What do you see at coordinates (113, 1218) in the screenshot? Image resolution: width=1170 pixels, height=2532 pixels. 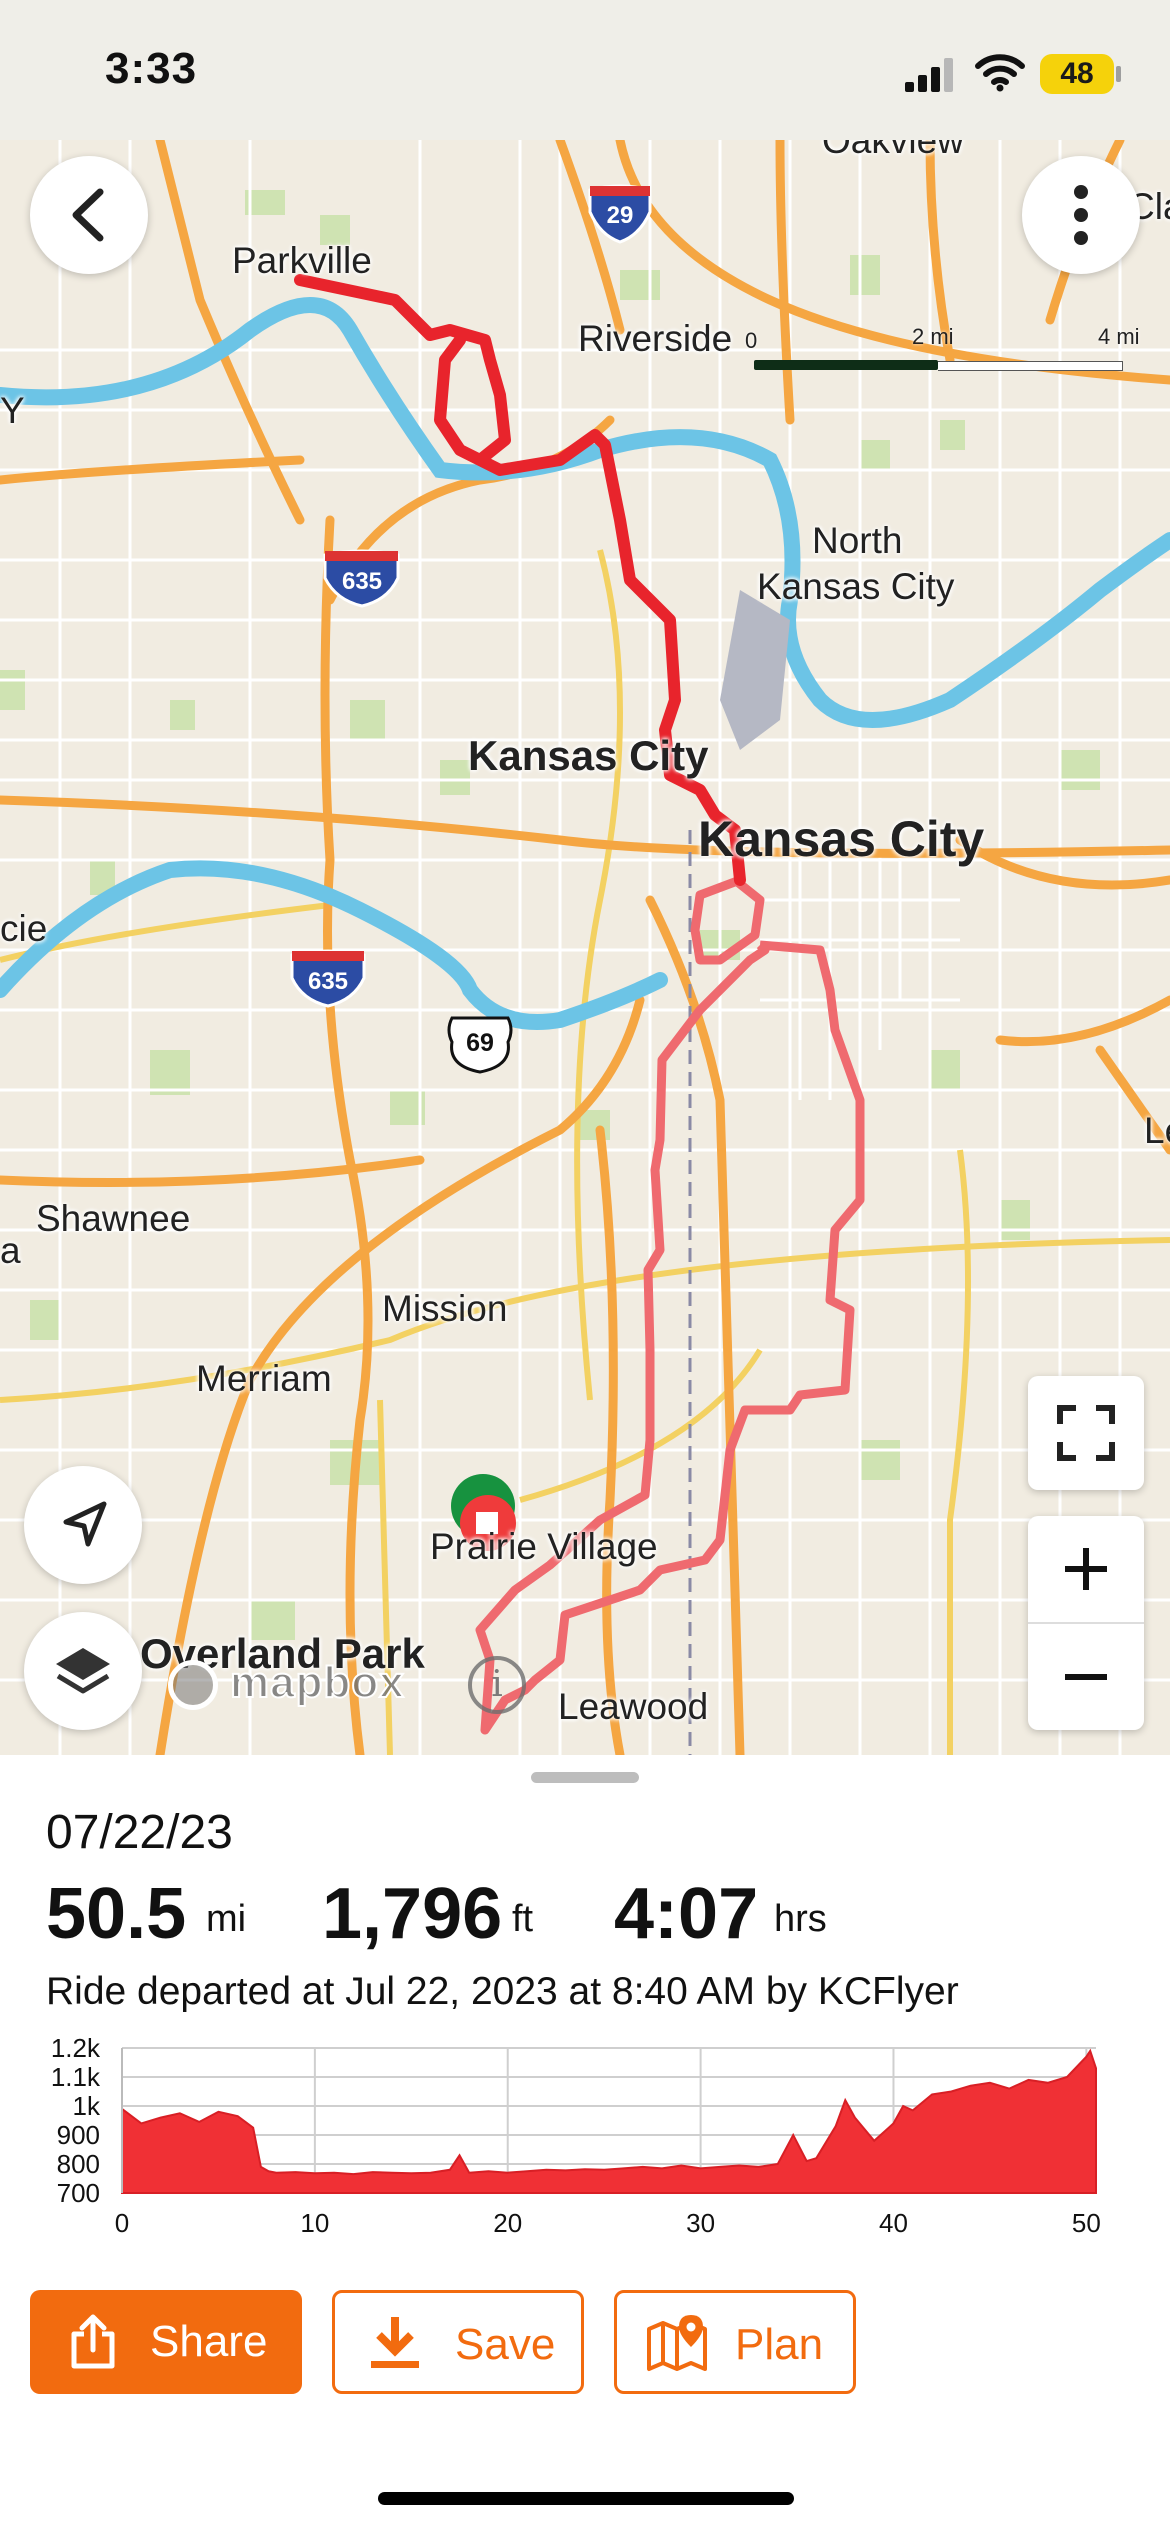 I see `map-label-shawnee: Shawnee` at bounding box center [113, 1218].